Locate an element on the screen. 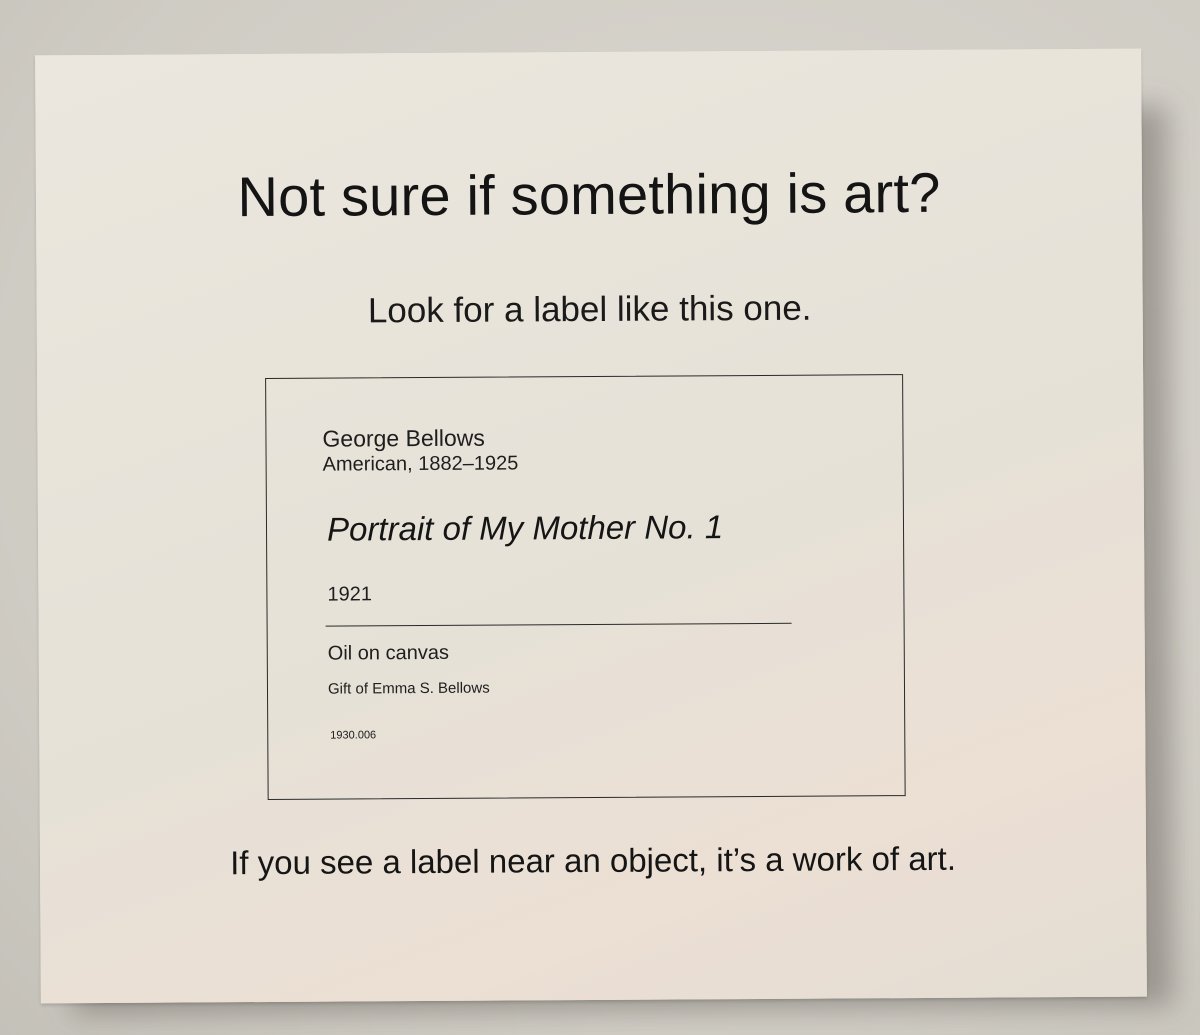  placard-subhead: Look for a label like this one. is located at coordinates (589, 309).